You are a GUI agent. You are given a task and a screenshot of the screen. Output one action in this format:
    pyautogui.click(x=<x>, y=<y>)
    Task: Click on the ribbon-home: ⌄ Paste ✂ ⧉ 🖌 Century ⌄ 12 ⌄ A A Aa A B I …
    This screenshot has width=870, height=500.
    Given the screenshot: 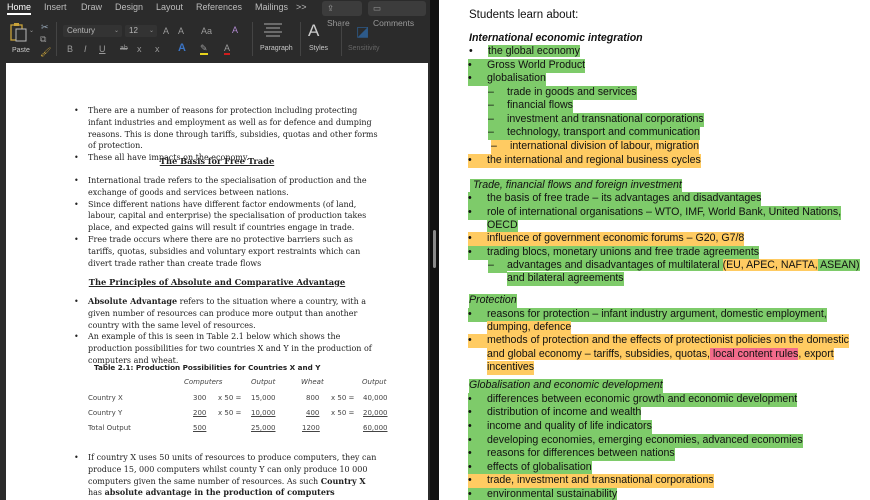 What is the action you would take?
    pyautogui.click(x=215, y=39)
    